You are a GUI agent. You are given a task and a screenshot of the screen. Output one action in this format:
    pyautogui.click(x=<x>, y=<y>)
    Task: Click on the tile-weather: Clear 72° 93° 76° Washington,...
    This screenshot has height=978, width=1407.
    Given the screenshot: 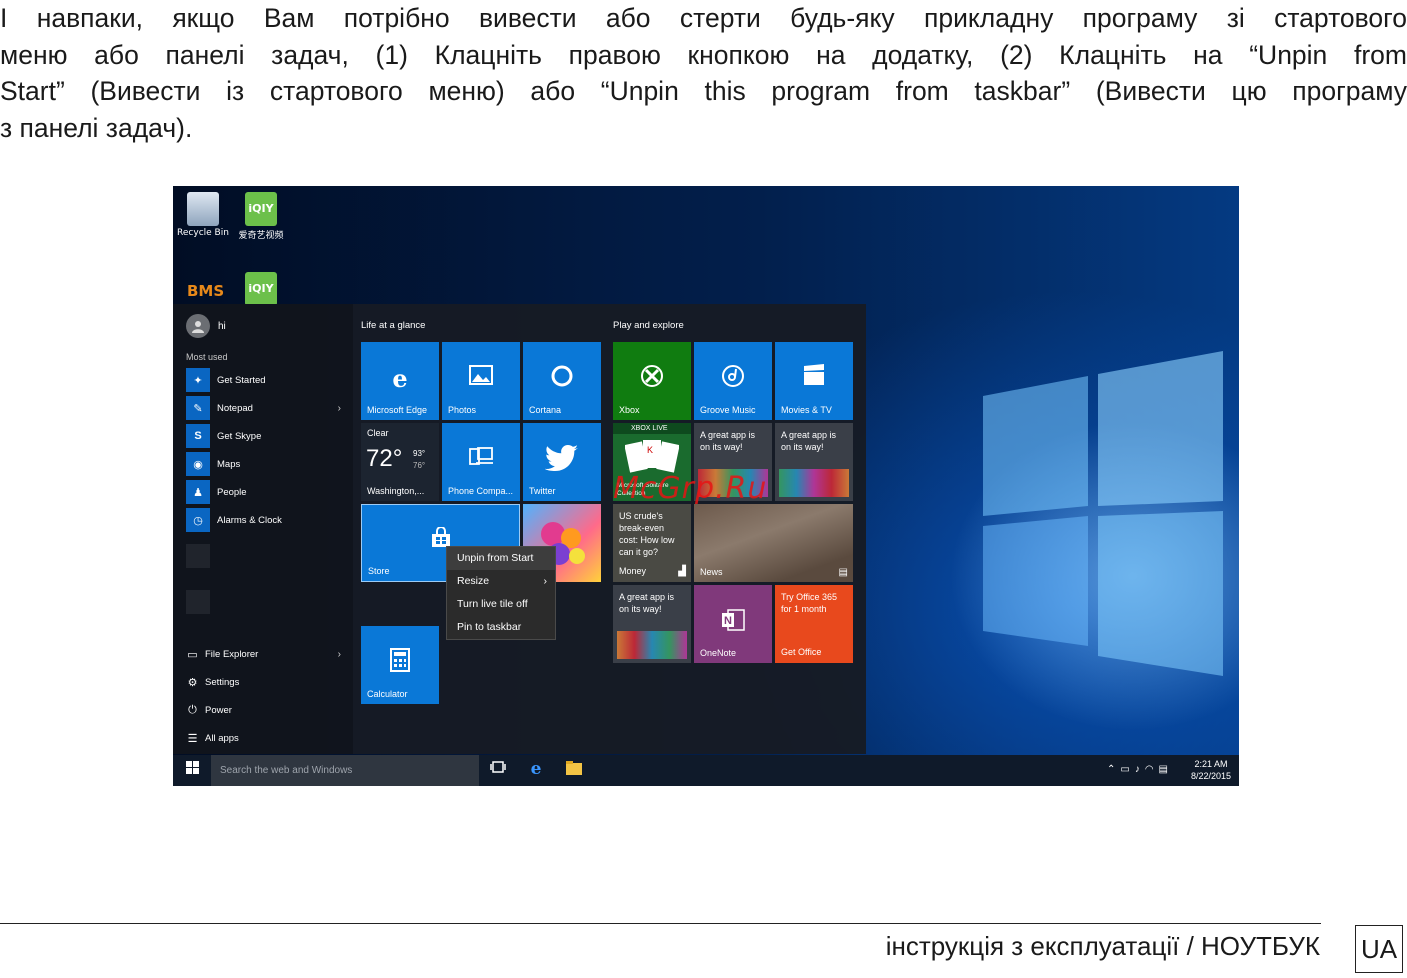 What is the action you would take?
    pyautogui.click(x=400, y=462)
    